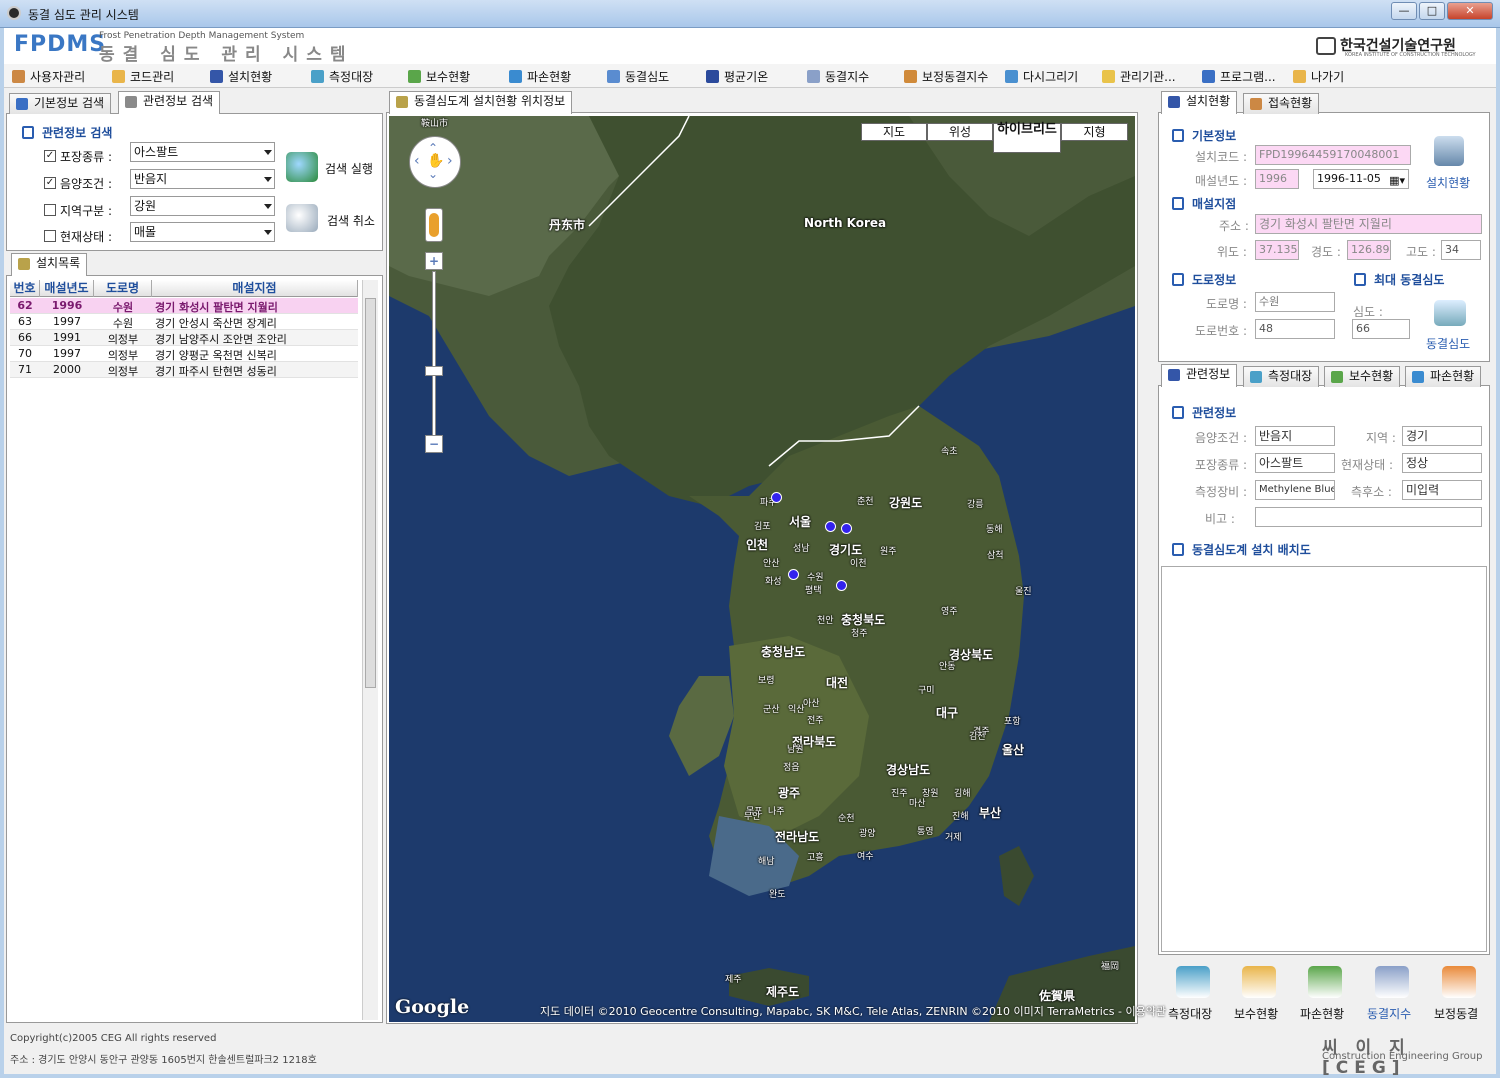 The image size is (1500, 1078). What do you see at coordinates (1448, 182) in the screenshot?
I see `install-status-button: 설치현황` at bounding box center [1448, 182].